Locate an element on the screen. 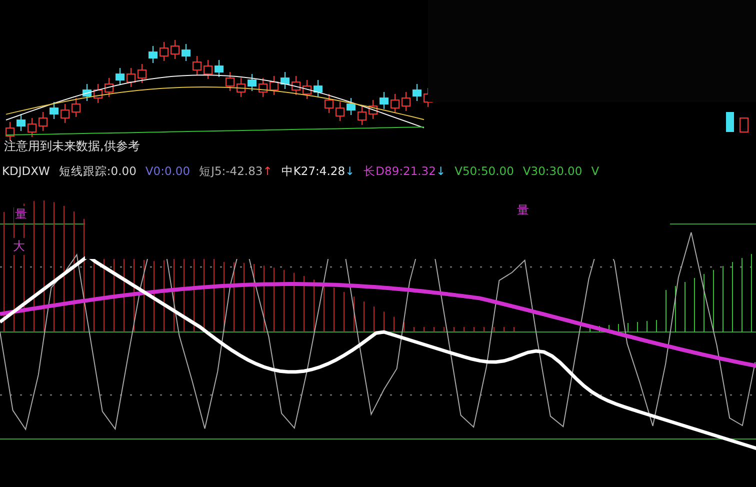 The width and height of the screenshot is (756, 487). indicator-value: V50:50.00 is located at coordinates (484, 171).